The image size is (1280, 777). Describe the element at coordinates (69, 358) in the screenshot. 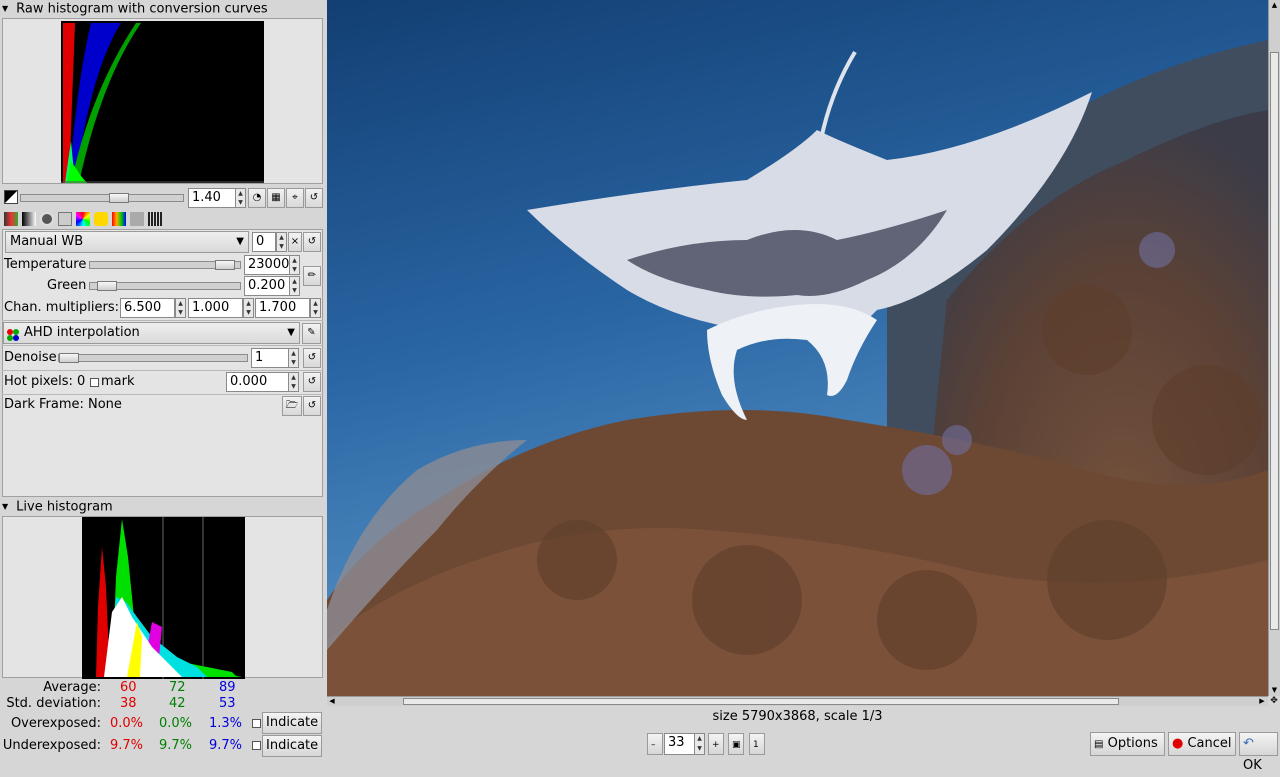

I see `denoise-slider-thumb` at that location.